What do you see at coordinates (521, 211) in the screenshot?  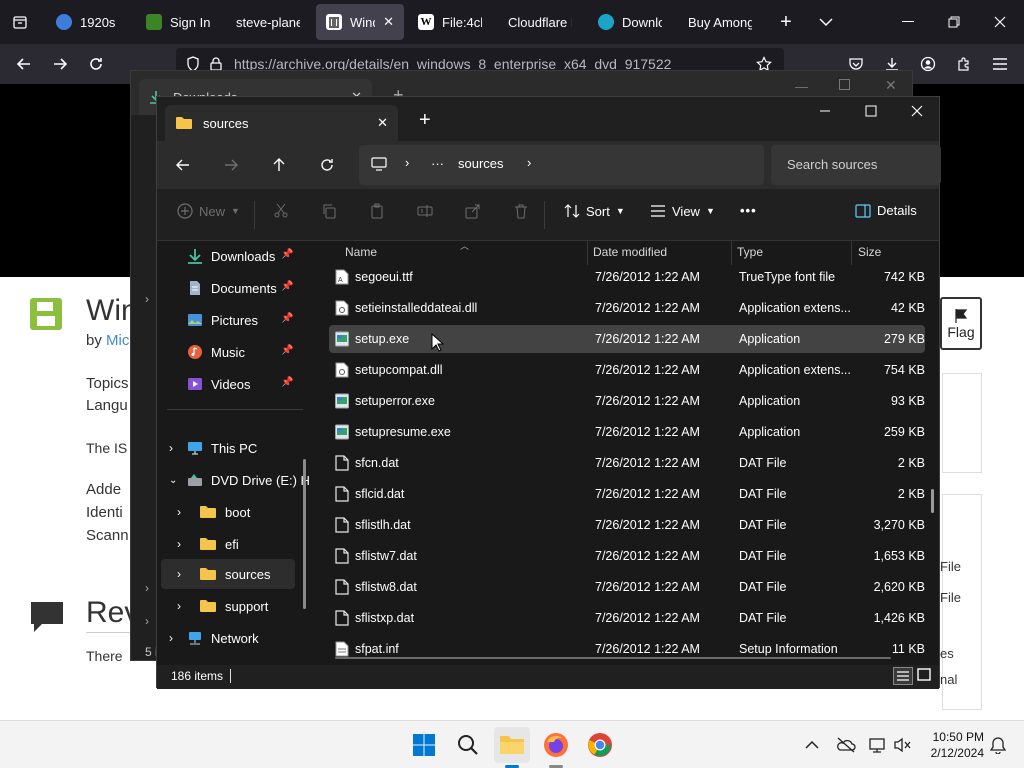 I see `delete-button` at bounding box center [521, 211].